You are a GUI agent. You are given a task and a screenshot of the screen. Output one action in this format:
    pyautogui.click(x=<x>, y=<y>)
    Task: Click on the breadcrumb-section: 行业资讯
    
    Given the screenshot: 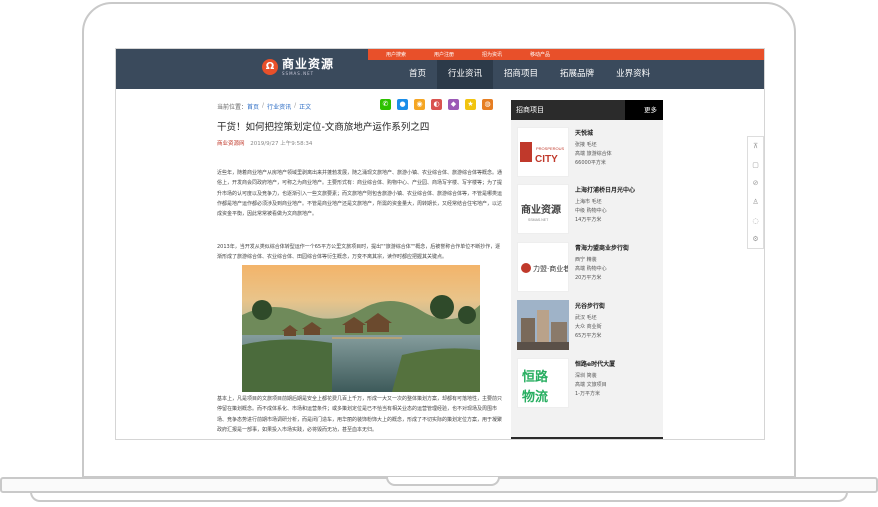 What is the action you would take?
    pyautogui.click(x=279, y=106)
    